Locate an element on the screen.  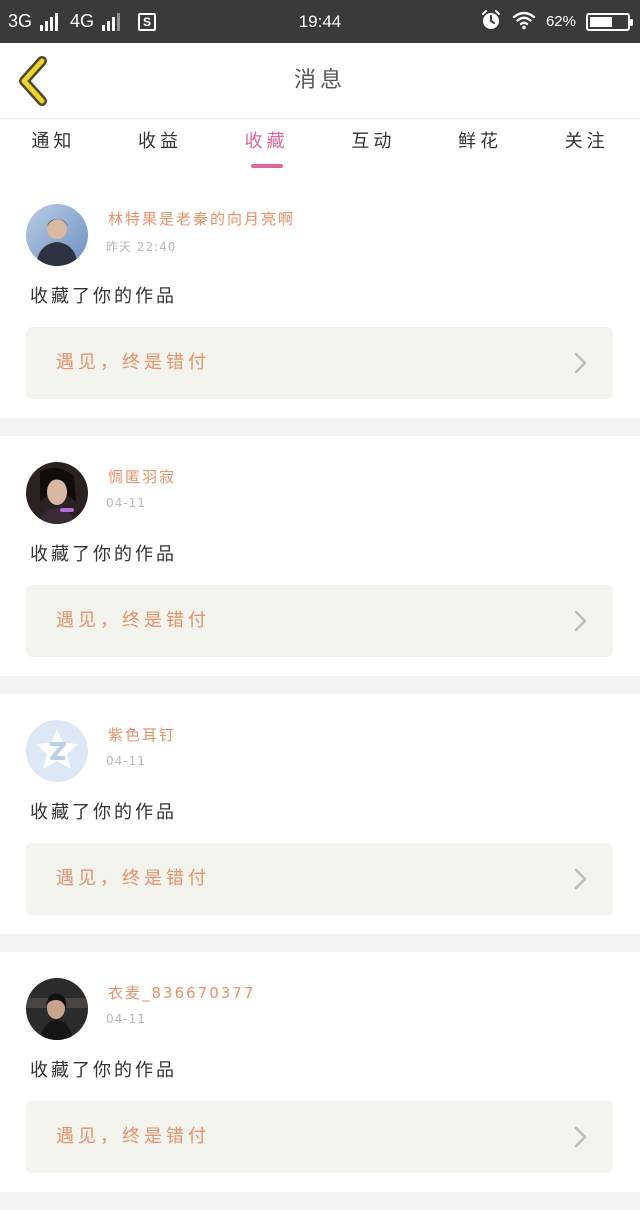
tab-bar: 通知 收益 收藏 互动 鲜花 关注 is located at coordinates (320, 146).